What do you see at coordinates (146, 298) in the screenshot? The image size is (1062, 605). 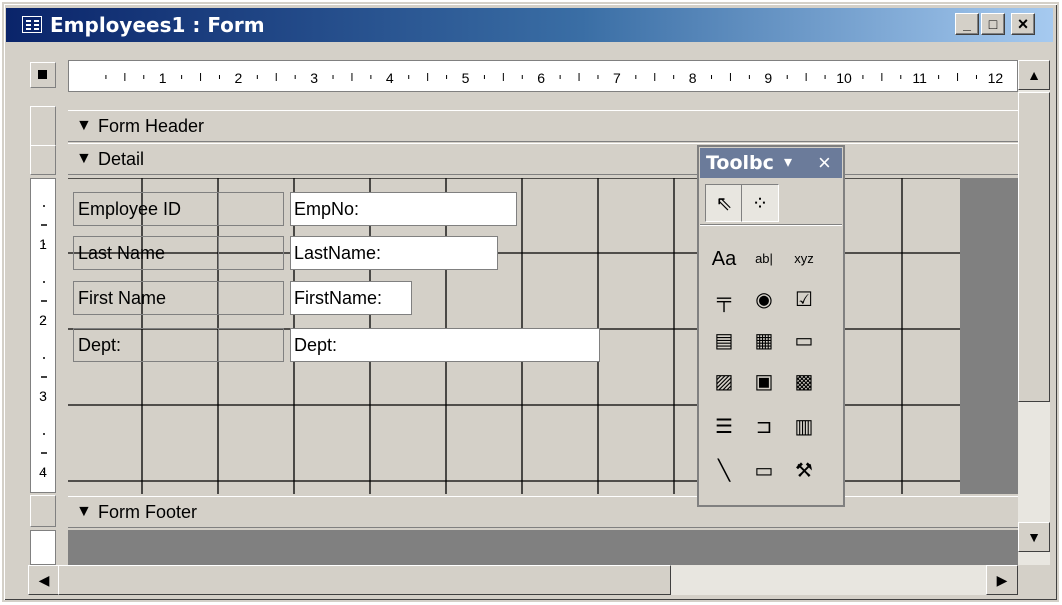 I see `label-first-name: First Name` at bounding box center [146, 298].